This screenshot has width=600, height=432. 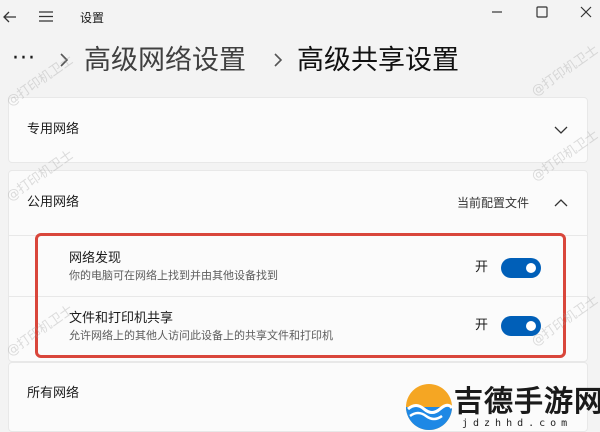 I want to click on minimize-icon, so click(x=497, y=12).